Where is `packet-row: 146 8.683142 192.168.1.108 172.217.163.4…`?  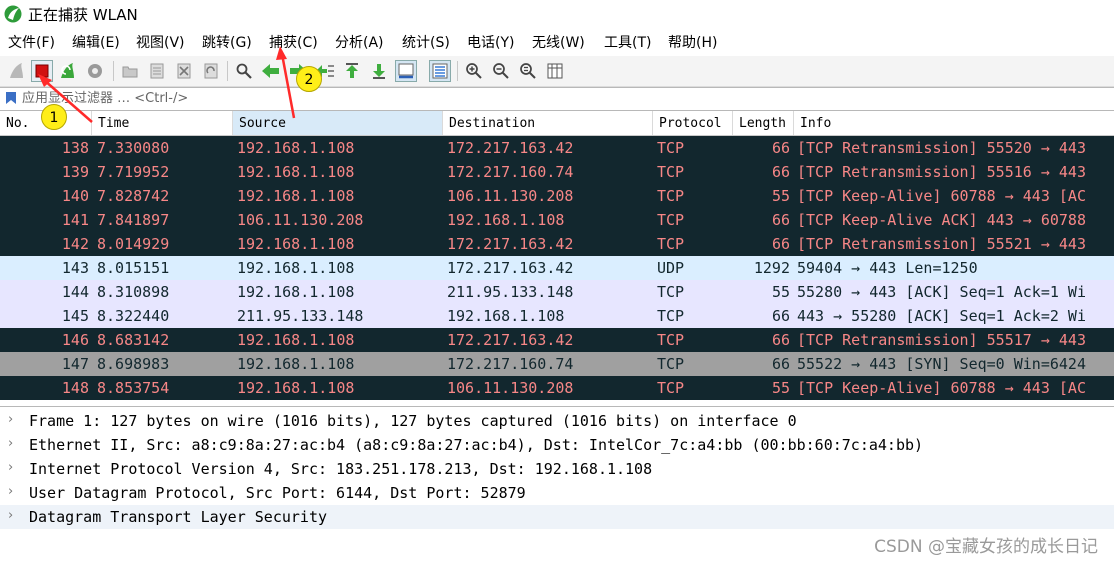
packet-row: 146 8.683142 192.168.1.108 172.217.163.4… is located at coordinates (557, 340).